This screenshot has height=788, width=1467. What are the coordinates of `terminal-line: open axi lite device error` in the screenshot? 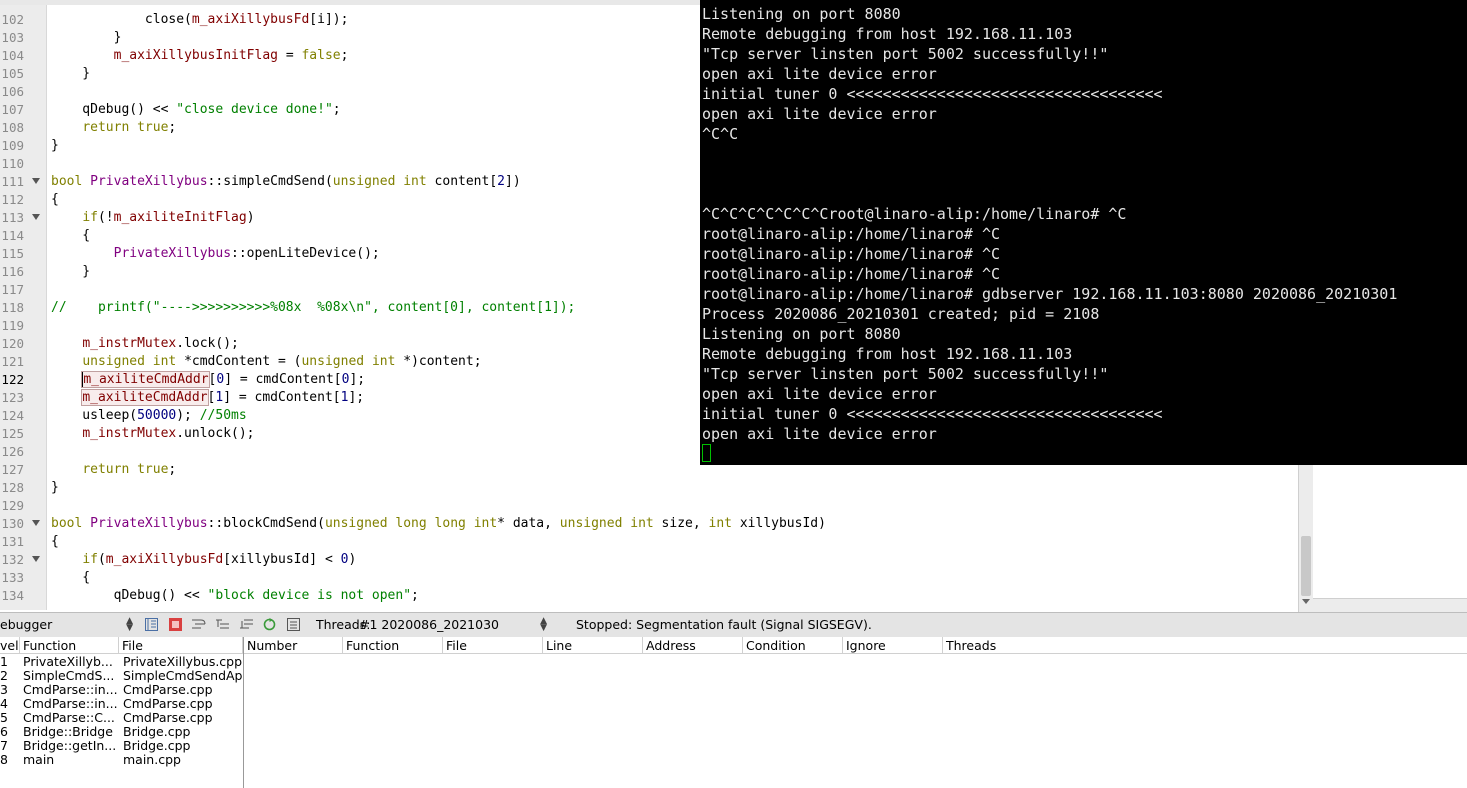 It's located at (819, 114).